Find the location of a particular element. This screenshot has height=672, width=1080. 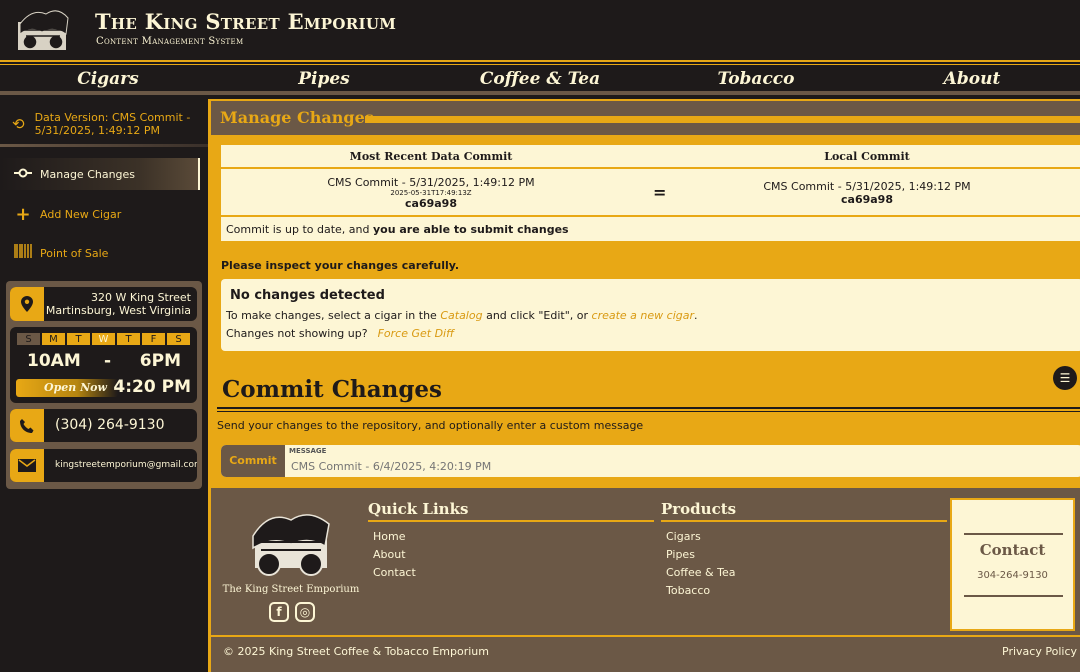

commit-table-header: Most Recent Data Commit Local Commit is located at coordinates (650, 157).